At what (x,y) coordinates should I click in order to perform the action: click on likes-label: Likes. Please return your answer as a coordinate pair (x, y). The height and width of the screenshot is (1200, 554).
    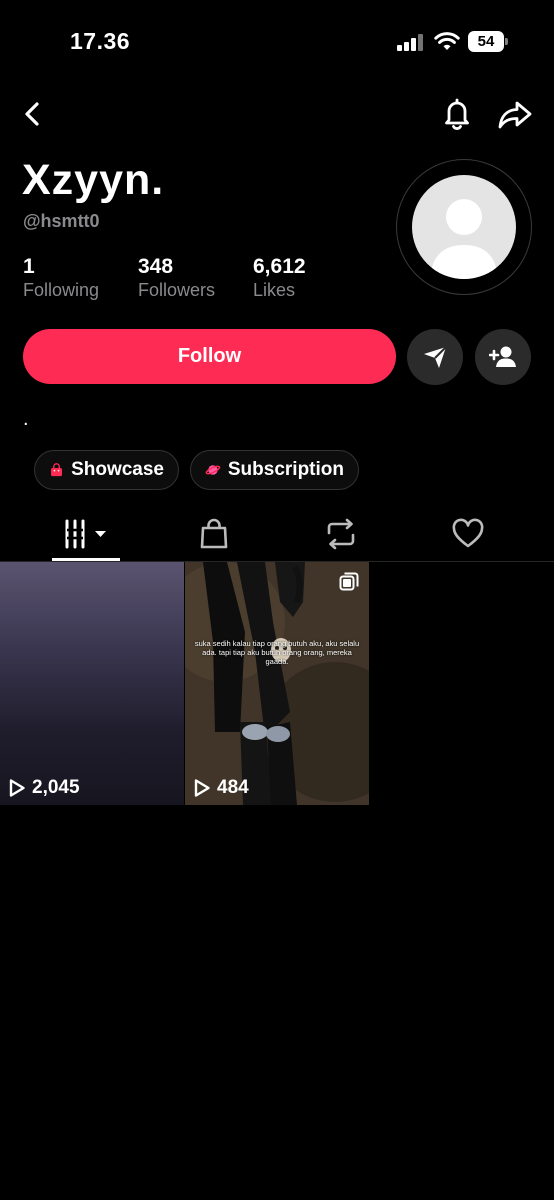
    Looking at the image, I should click on (274, 290).